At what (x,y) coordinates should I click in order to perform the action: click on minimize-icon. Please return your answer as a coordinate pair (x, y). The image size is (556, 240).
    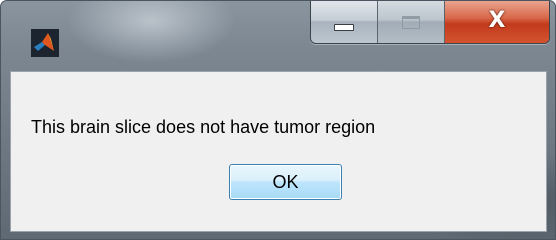
    Looking at the image, I should click on (344, 27).